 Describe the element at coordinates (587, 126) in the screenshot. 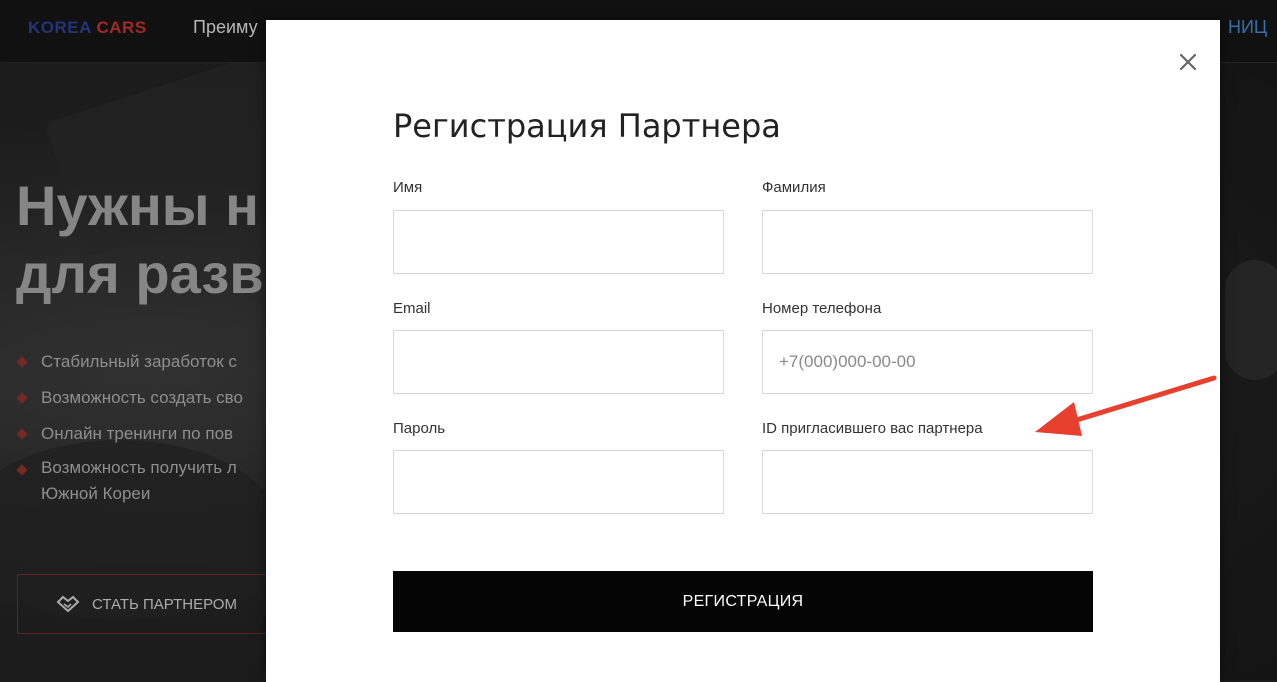

I see `modal-title: Регистрация Партнера` at that location.